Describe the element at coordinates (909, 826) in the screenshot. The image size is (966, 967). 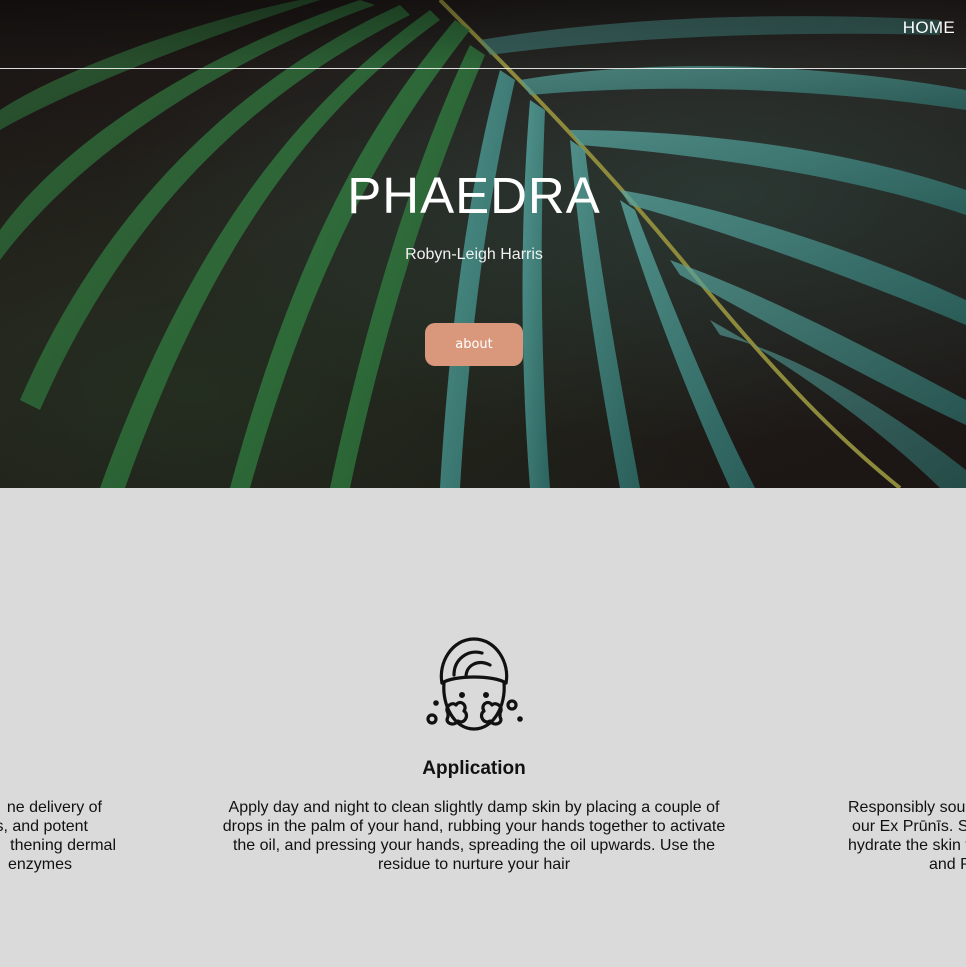
I see `feature-right-line: our Ex Prūnīs. S` at that location.